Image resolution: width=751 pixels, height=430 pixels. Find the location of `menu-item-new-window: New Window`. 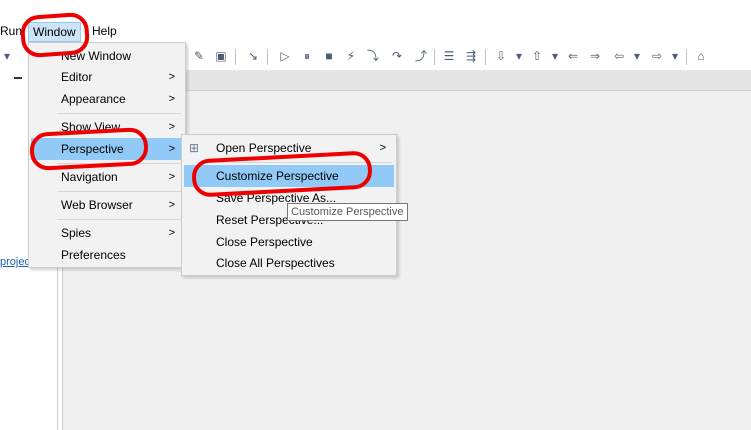

menu-item-new-window: New Window is located at coordinates (107, 56).